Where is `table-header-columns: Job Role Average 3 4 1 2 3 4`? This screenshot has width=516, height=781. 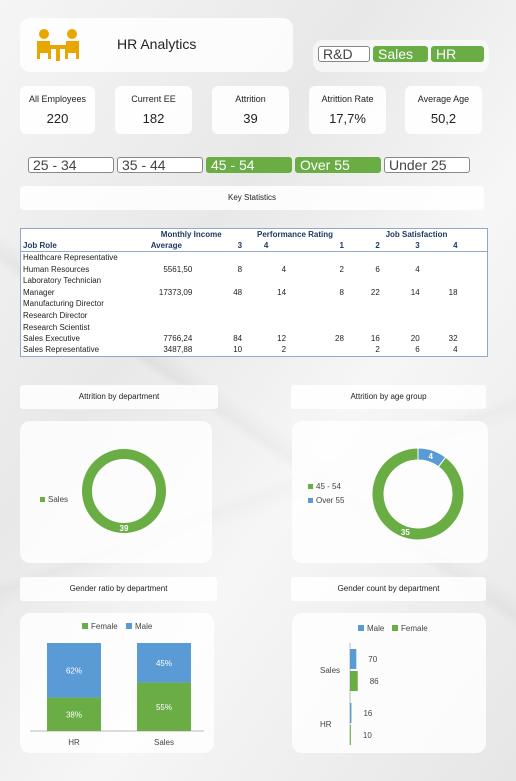 table-header-columns: Job Role Average 3 4 1 2 3 4 is located at coordinates (254, 246).